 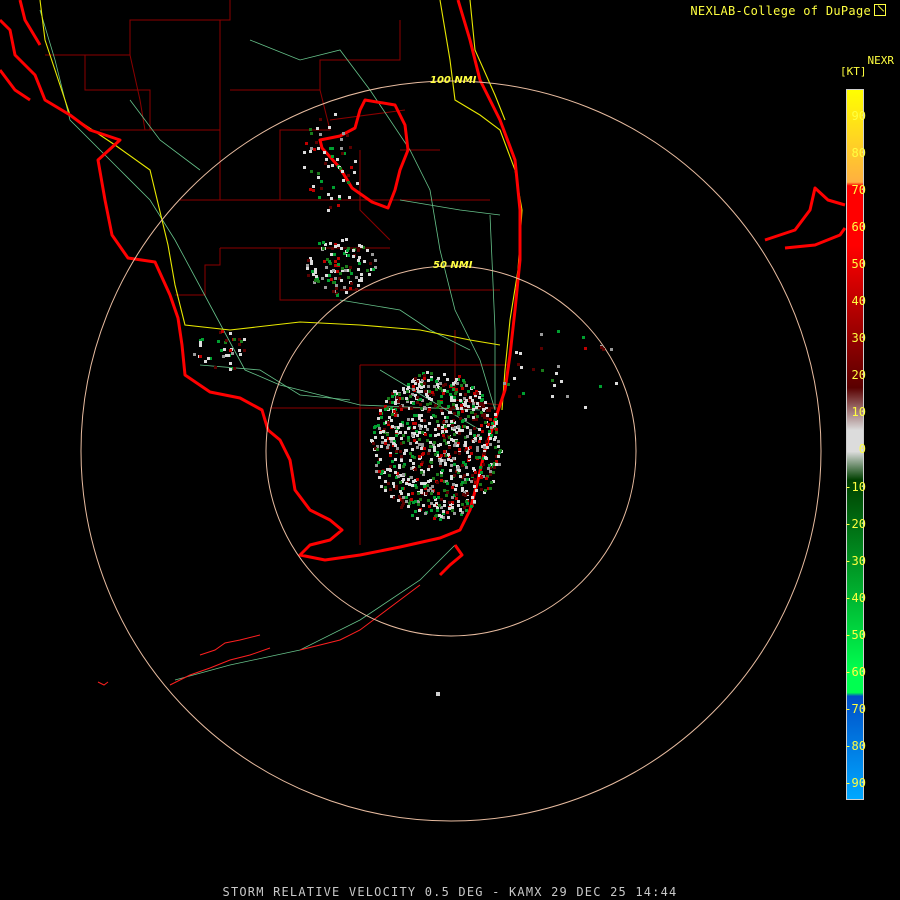 What do you see at coordinates (858, 338) in the screenshot?
I see `legend-tick: 30` at bounding box center [858, 338].